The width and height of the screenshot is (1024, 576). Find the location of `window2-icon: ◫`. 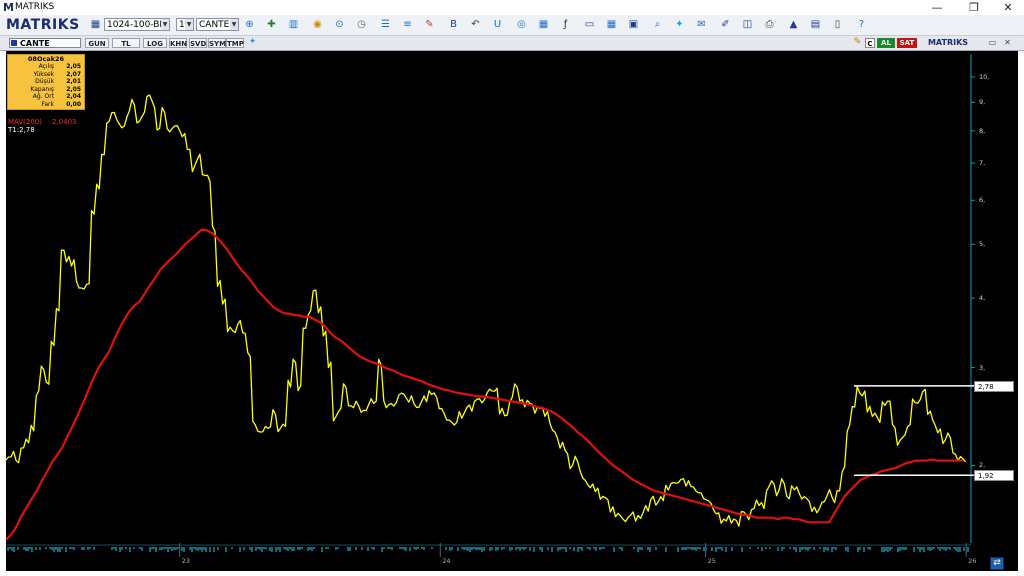

window2-icon: ◫ is located at coordinates (747, 24).